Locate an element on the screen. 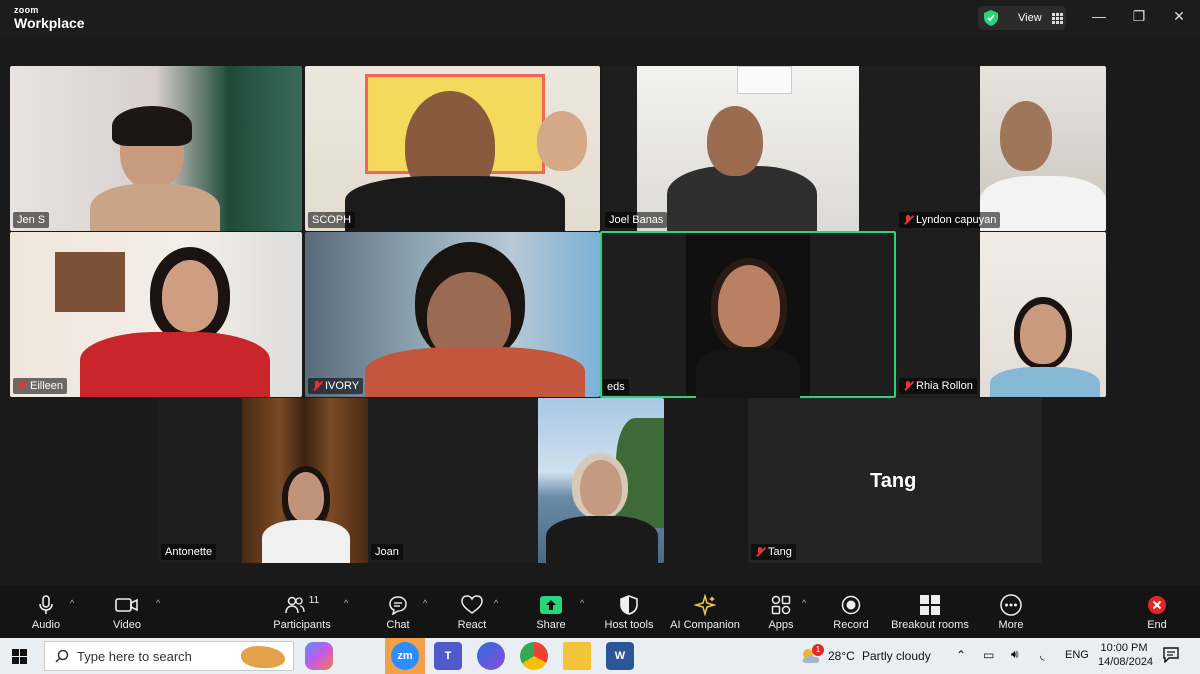  participant-nametag: Rhia Rollon is located at coordinates (938, 386).